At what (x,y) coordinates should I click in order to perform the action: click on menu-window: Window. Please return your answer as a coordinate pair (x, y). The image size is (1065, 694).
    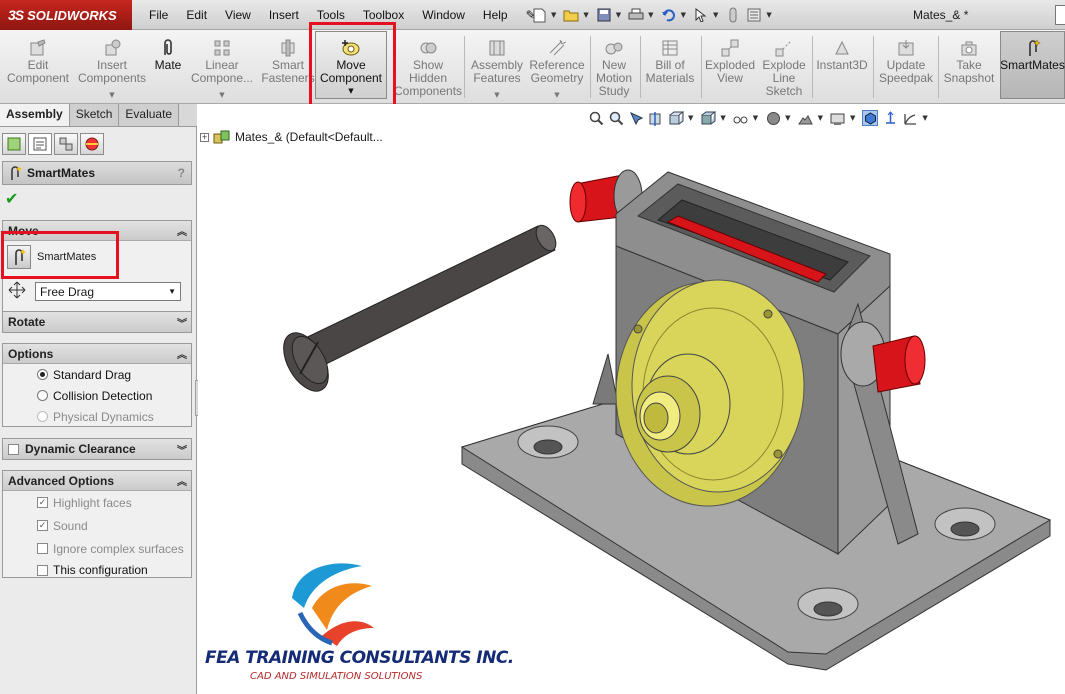
    Looking at the image, I should click on (443, 15).